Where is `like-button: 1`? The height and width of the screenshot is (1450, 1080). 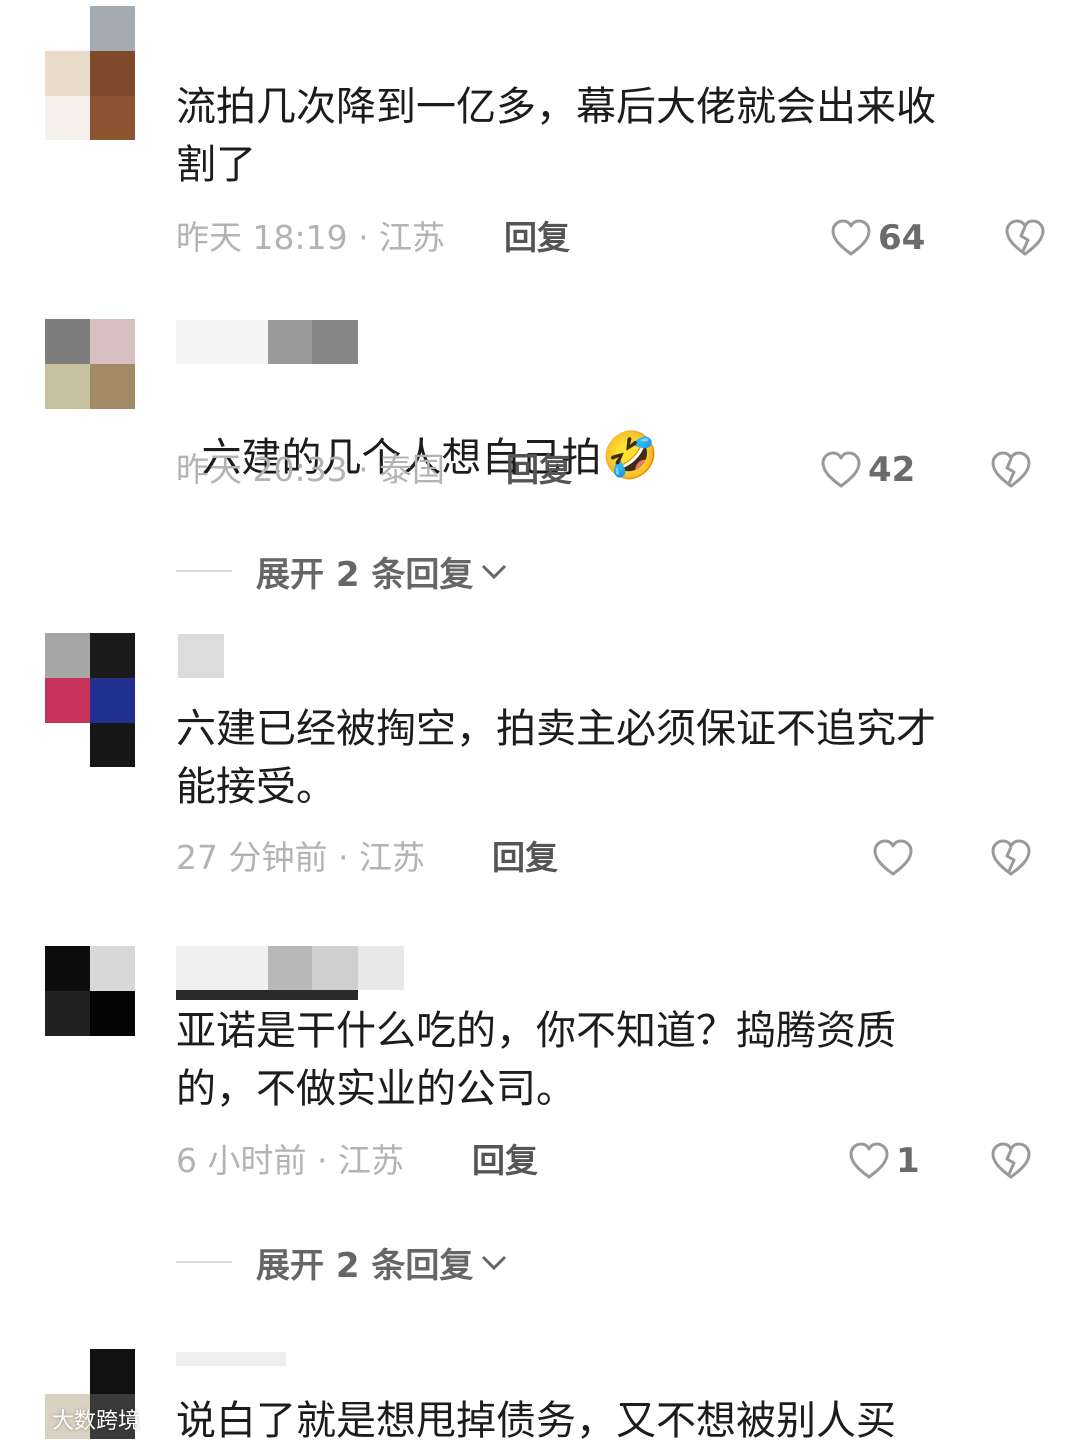
like-button: 1 is located at coordinates (884, 1161).